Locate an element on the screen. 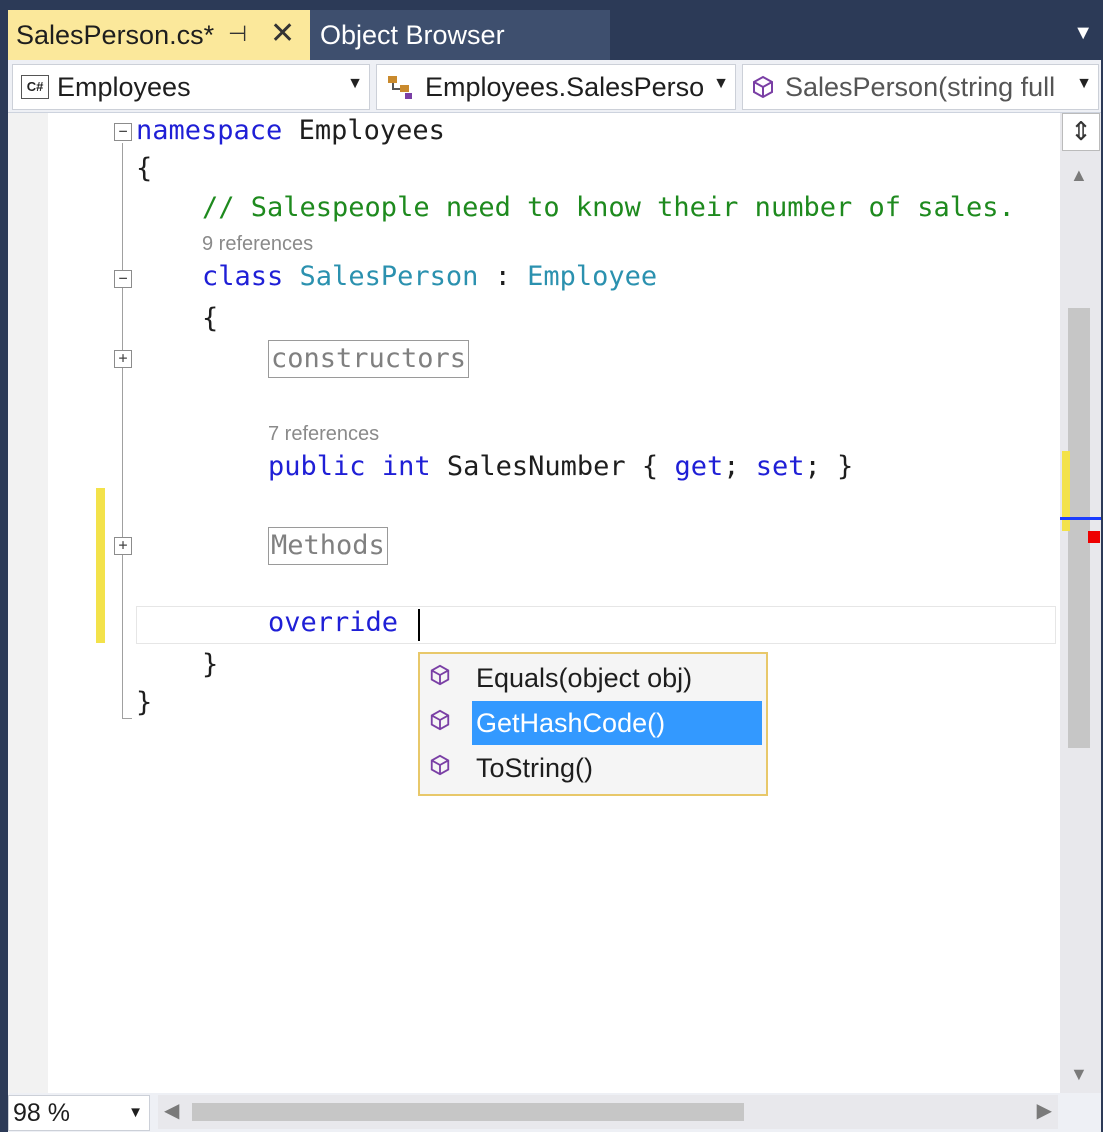 This screenshot has height=1132, width=1103. member-label: SalesPerson(string full is located at coordinates (920, 86).